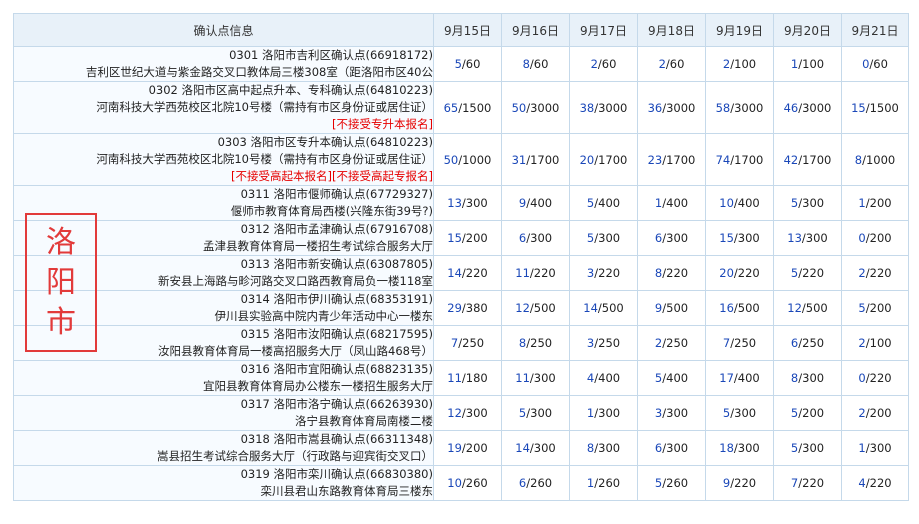 This screenshot has width=919, height=524. I want to click on quota-cell: 7/250, so click(467, 343).